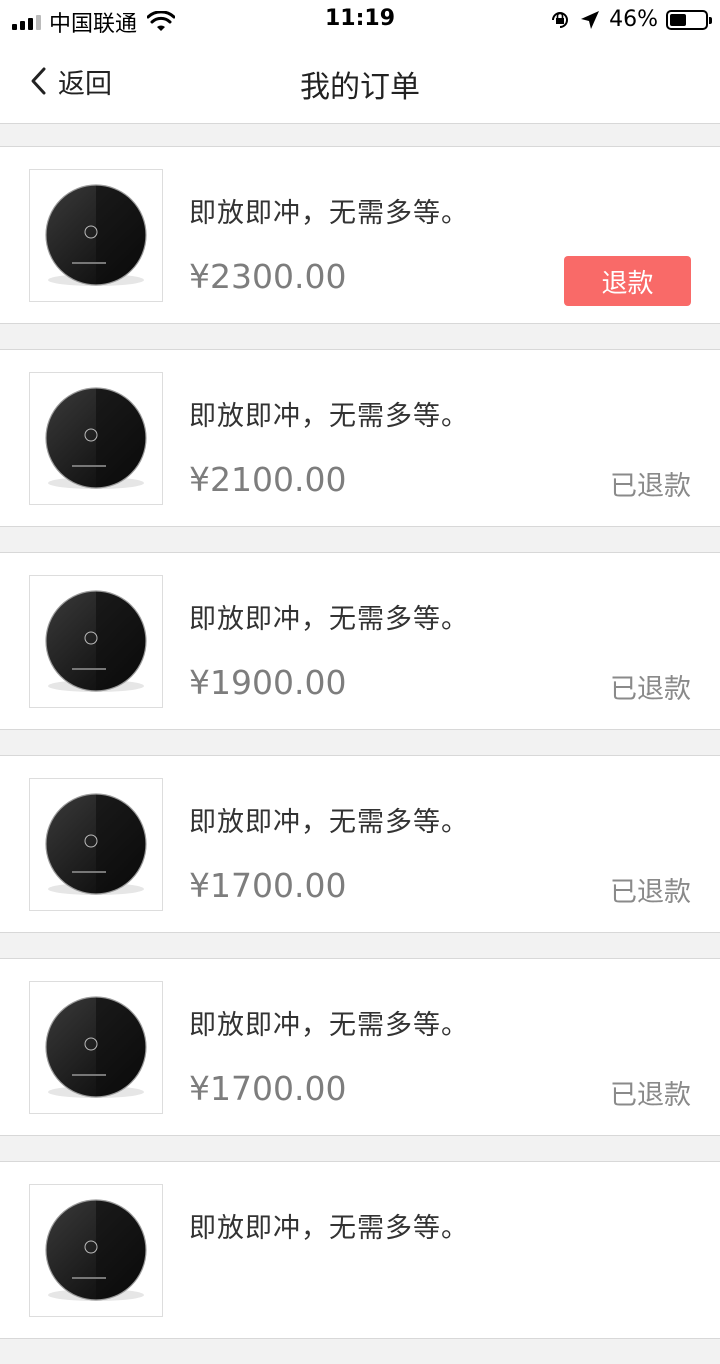 The image size is (720, 1364). Describe the element at coordinates (560, 19) in the screenshot. I see `rotation-lock-icon` at that location.